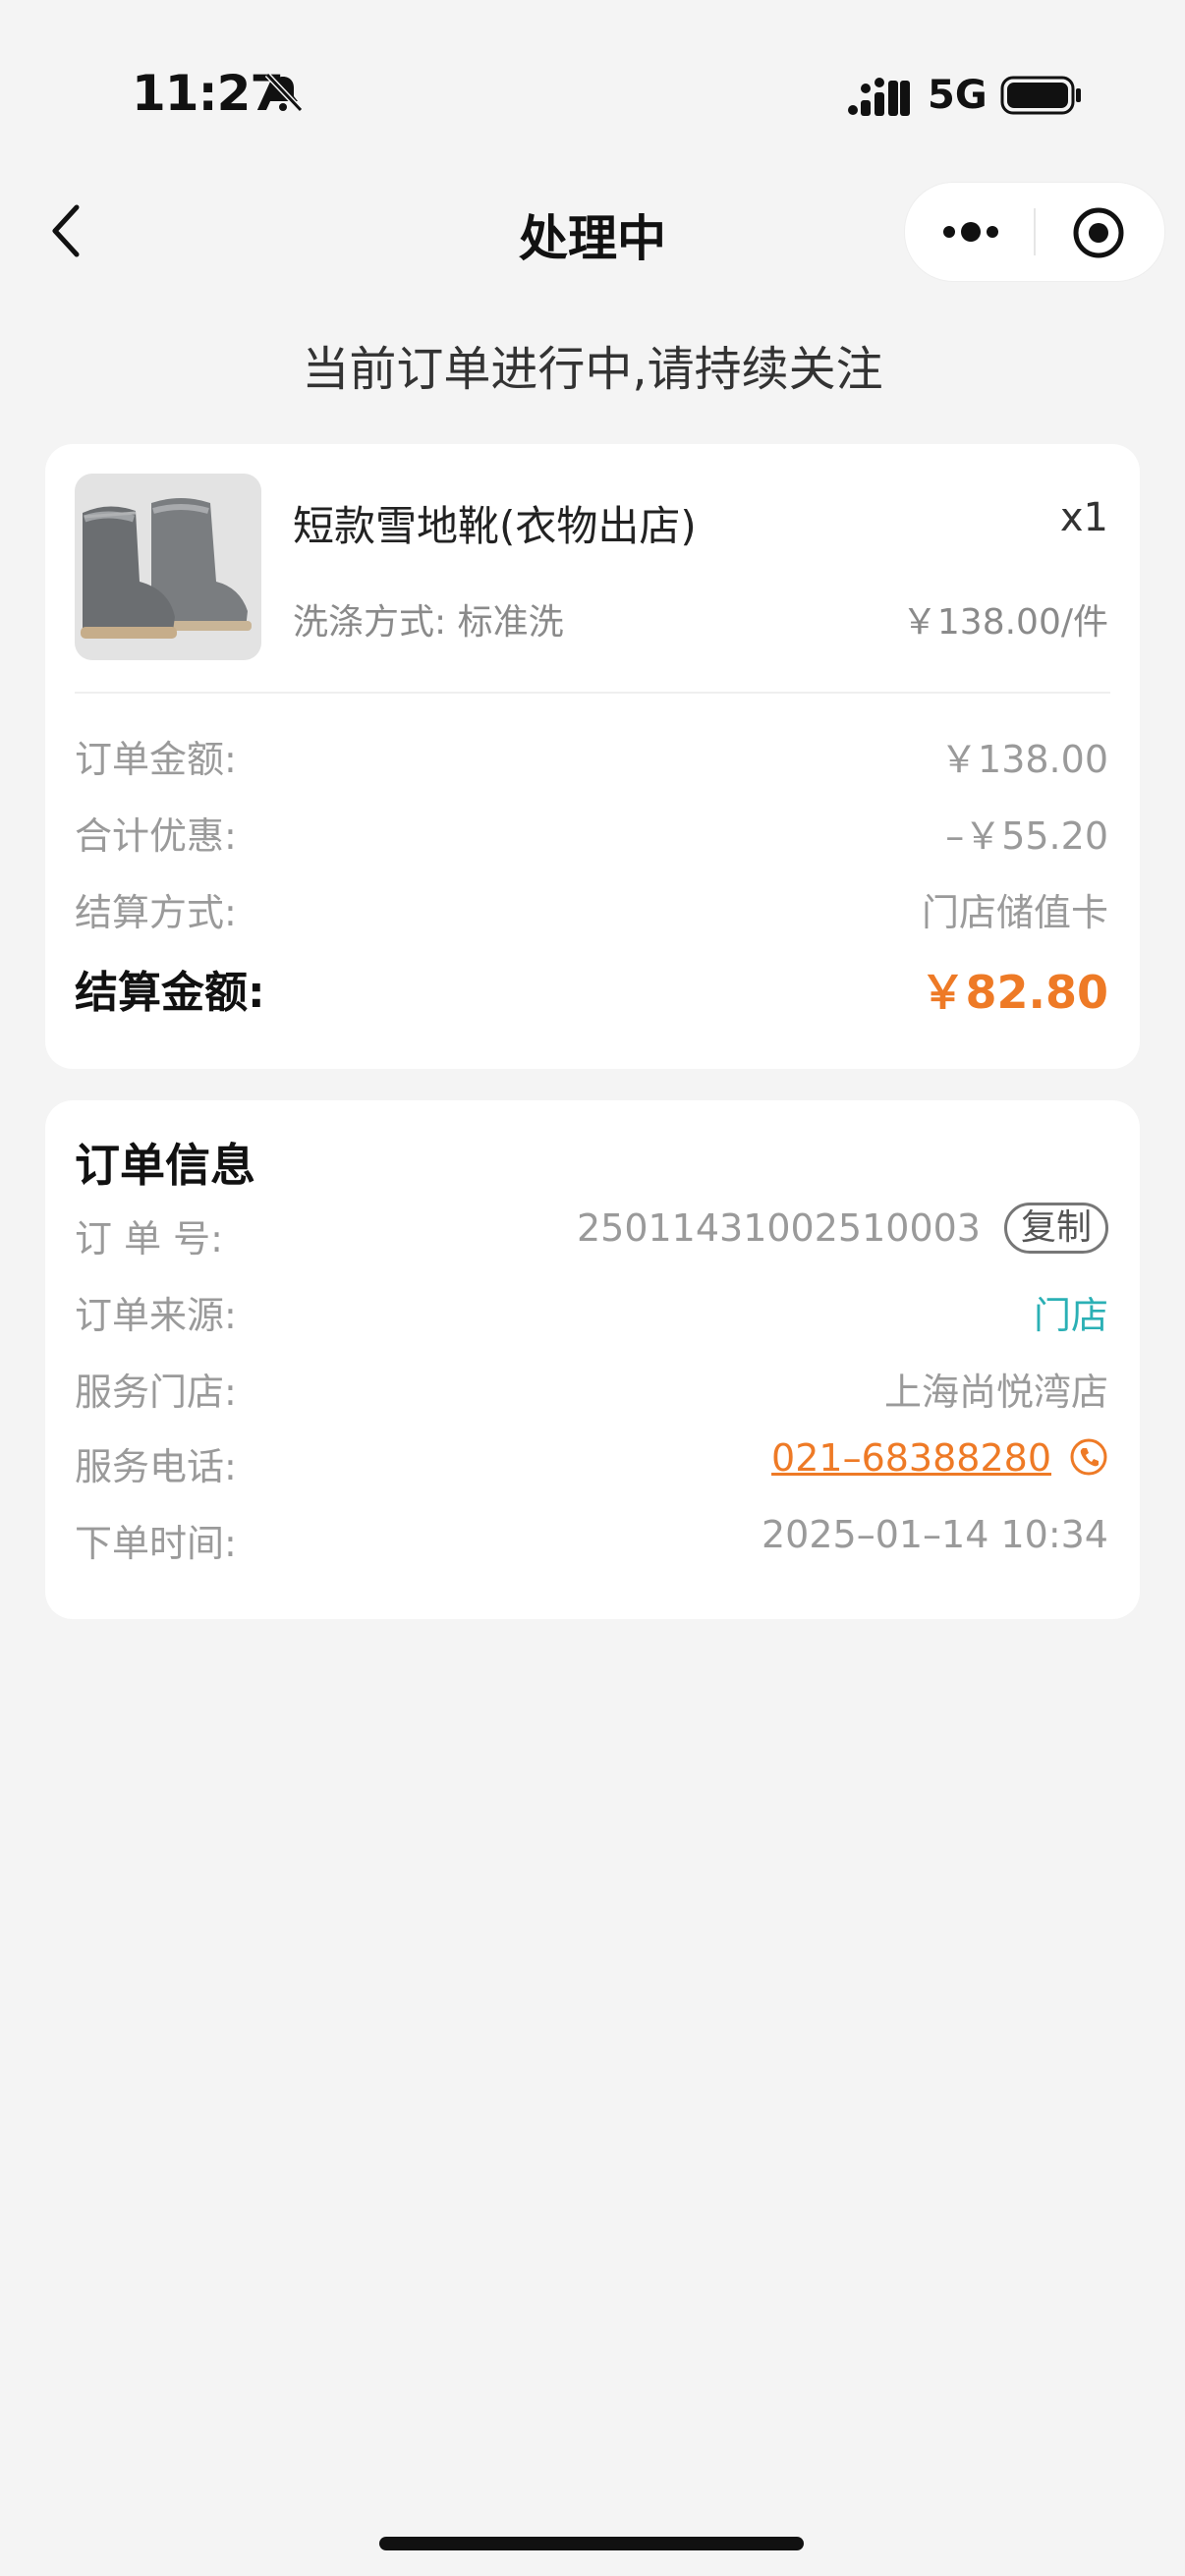 Image resolution: width=1185 pixels, height=2576 pixels. Describe the element at coordinates (1005, 622) in the screenshot. I see `unit-price: ￥138.00/件` at that location.